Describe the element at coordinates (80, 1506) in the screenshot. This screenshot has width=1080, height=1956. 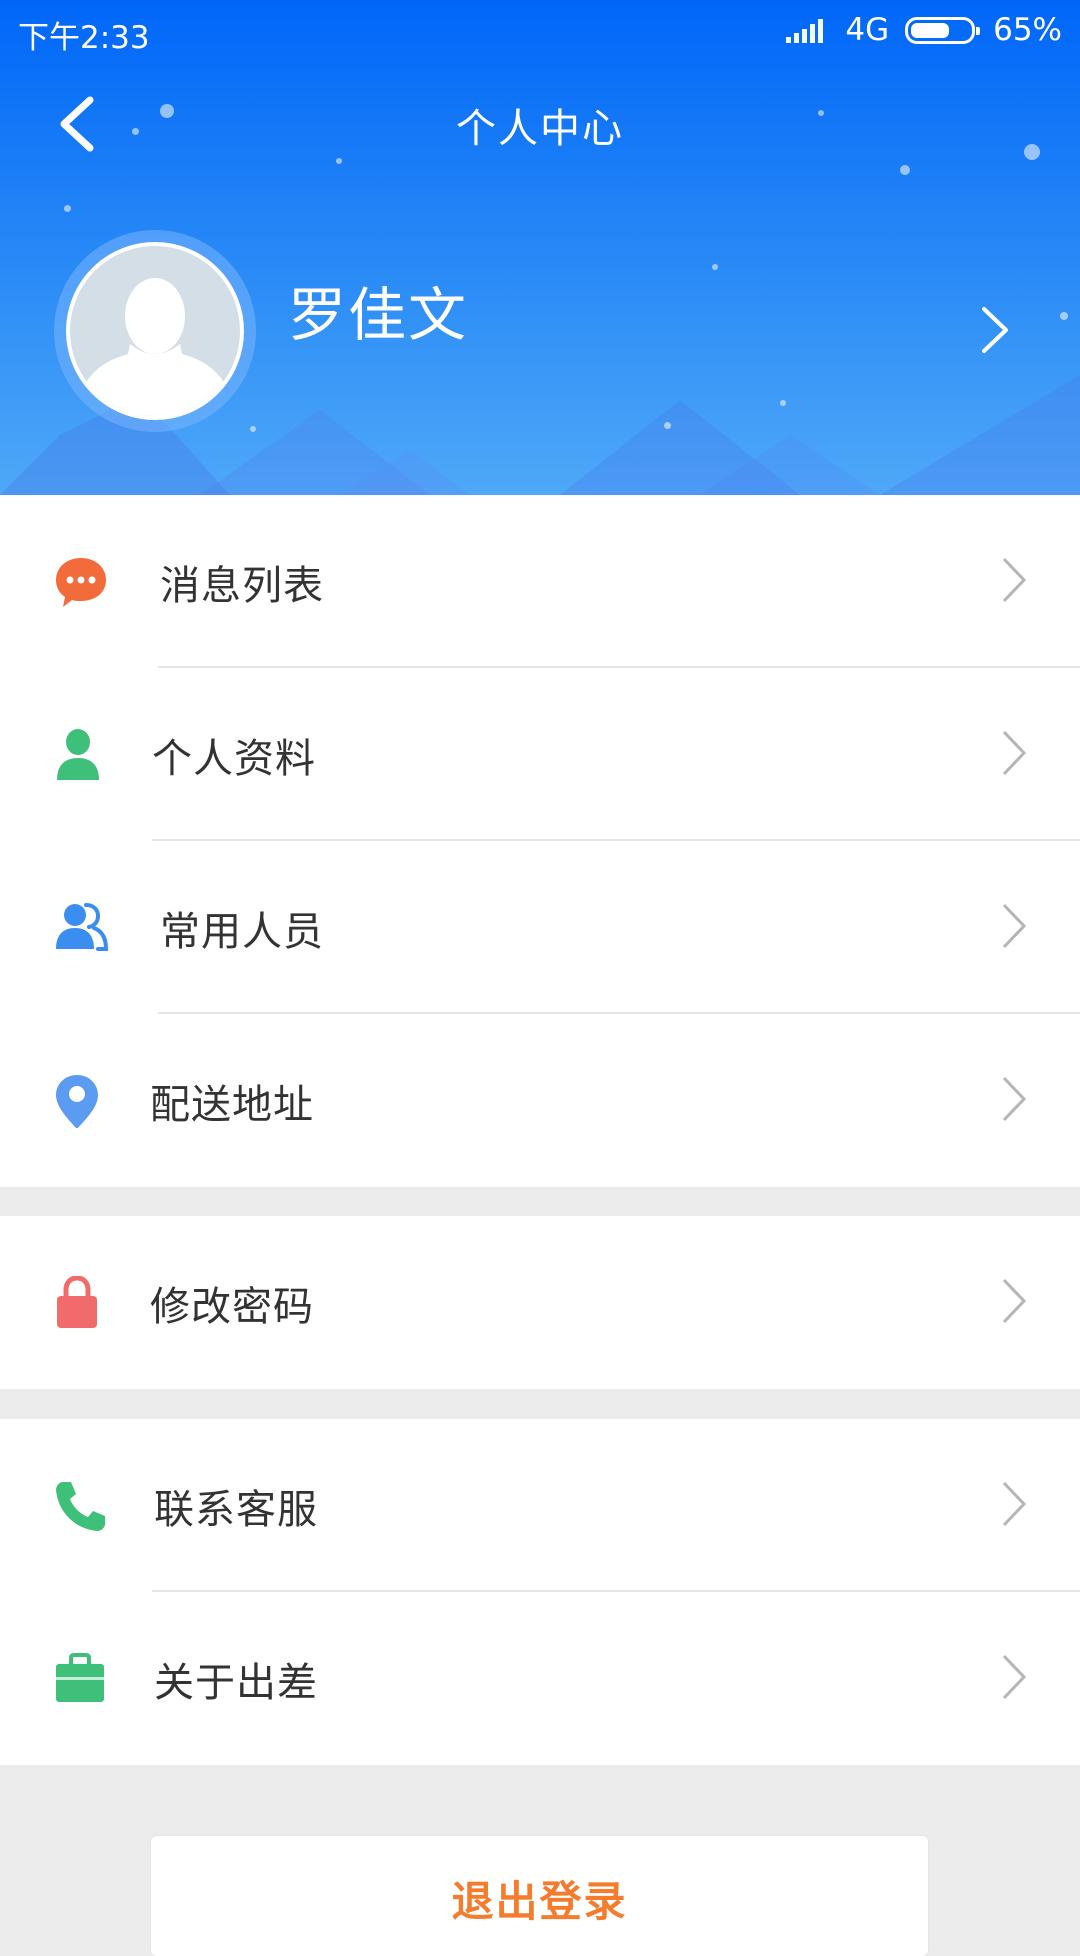
I see `phone-icon` at that location.